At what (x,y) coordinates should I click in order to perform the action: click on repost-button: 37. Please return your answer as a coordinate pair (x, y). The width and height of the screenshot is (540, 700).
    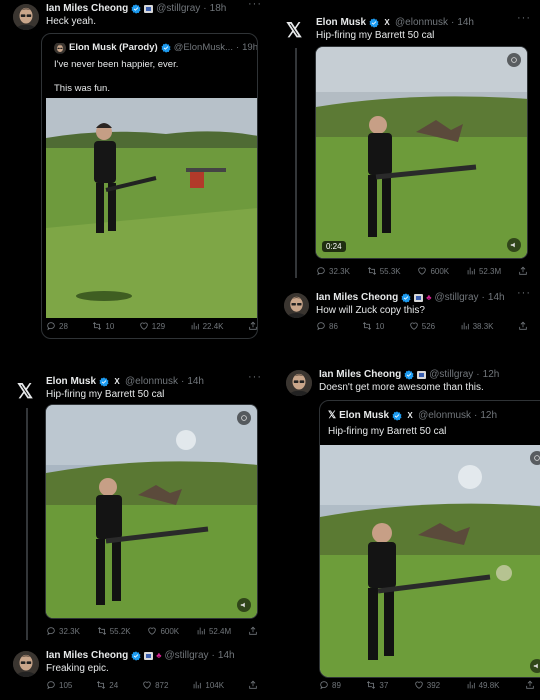
    Looking at the image, I should click on (377, 685).